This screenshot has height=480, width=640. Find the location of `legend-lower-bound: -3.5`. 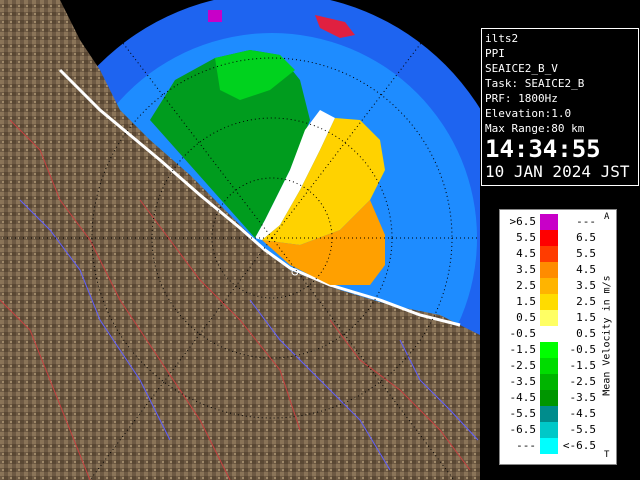

legend-lower-bound: -3.5 is located at coordinates (523, 381).